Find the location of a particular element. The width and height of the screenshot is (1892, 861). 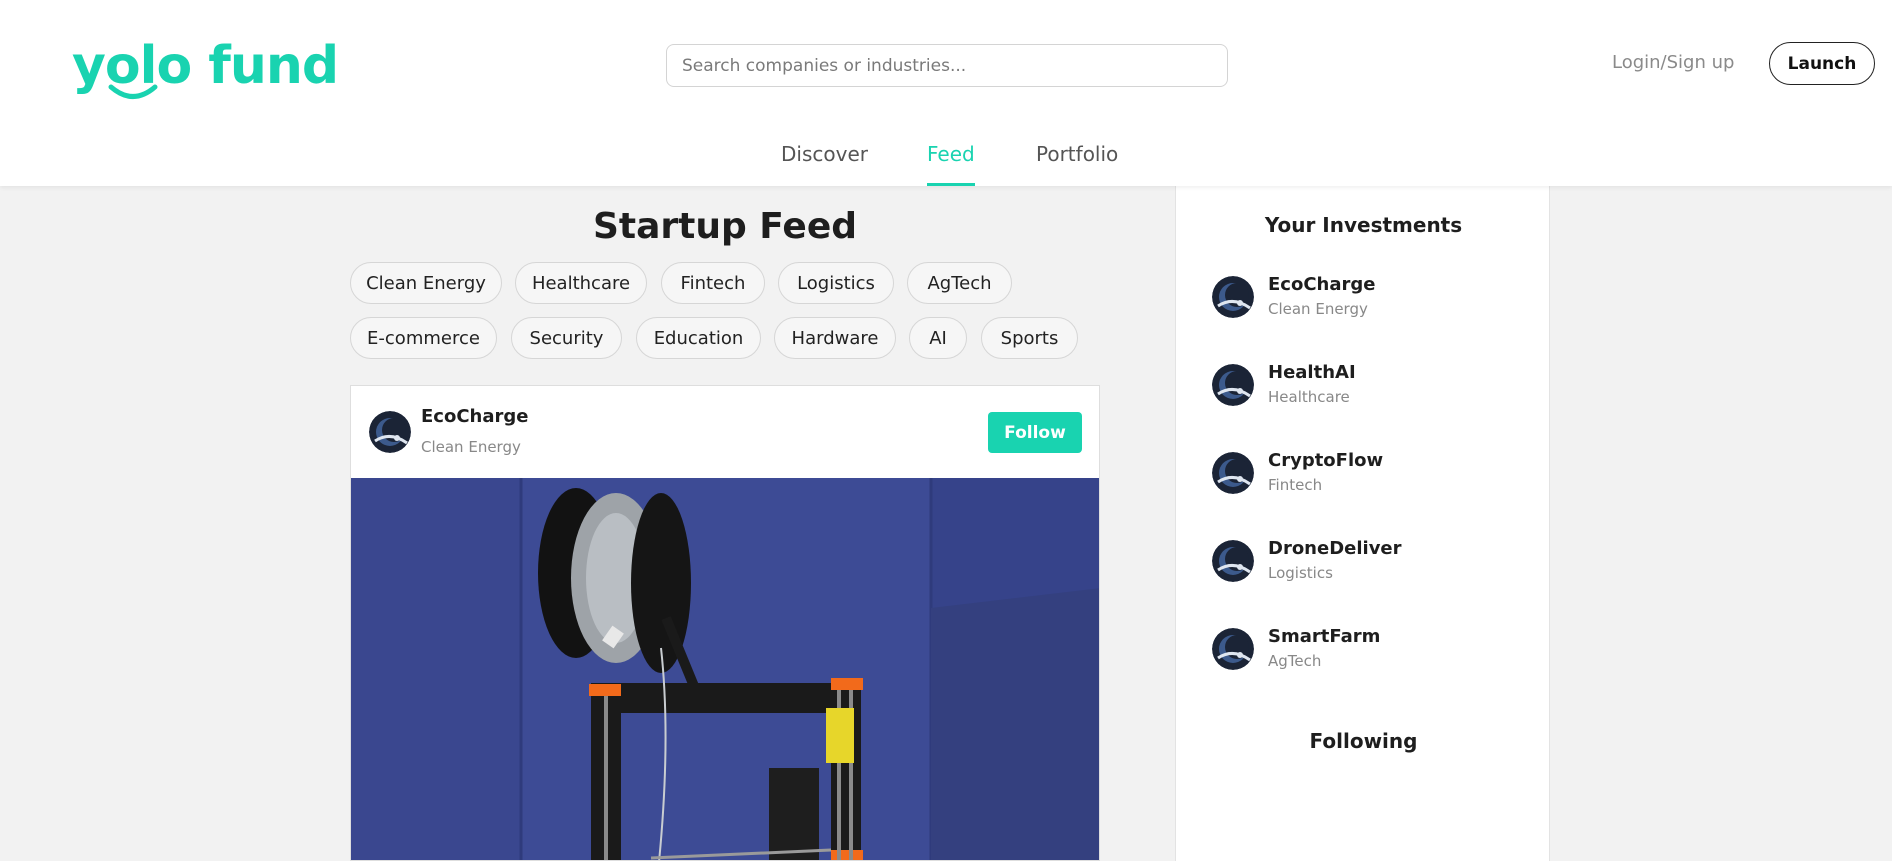

main-nav: Discover Feed Portfolio is located at coordinates (946, 164).